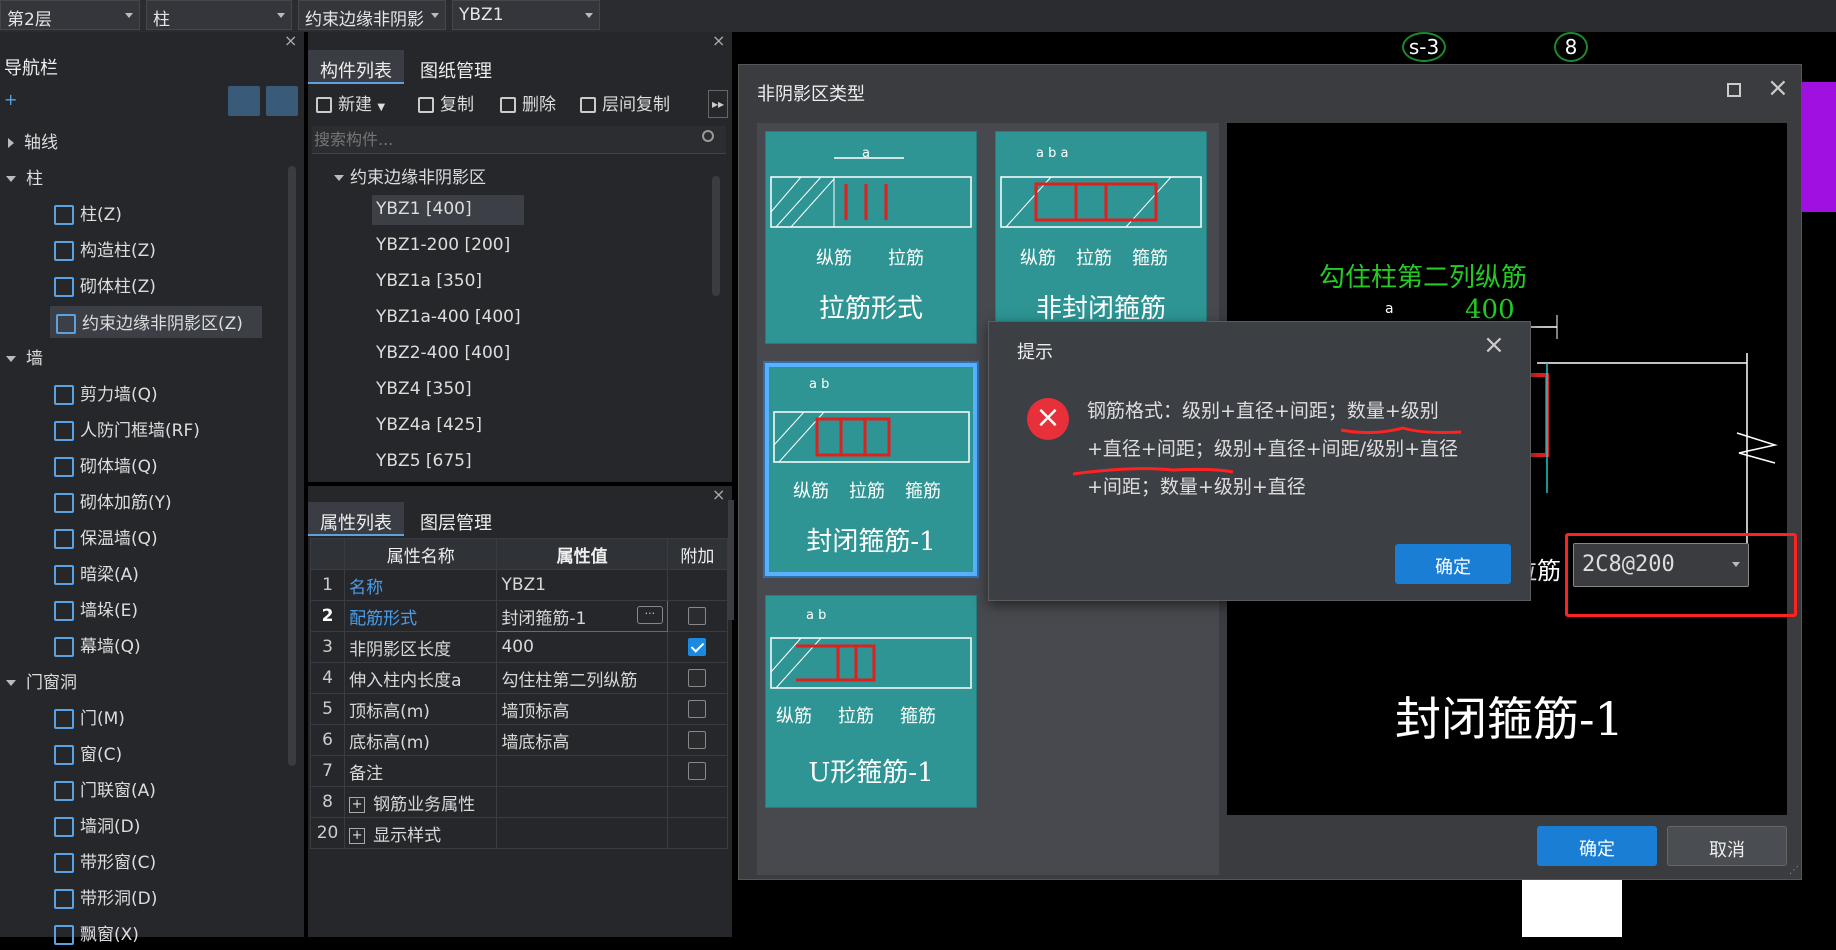 The width and height of the screenshot is (1836, 950). I want to click on list-item: YBZ2-400 [400], so click(443, 354).